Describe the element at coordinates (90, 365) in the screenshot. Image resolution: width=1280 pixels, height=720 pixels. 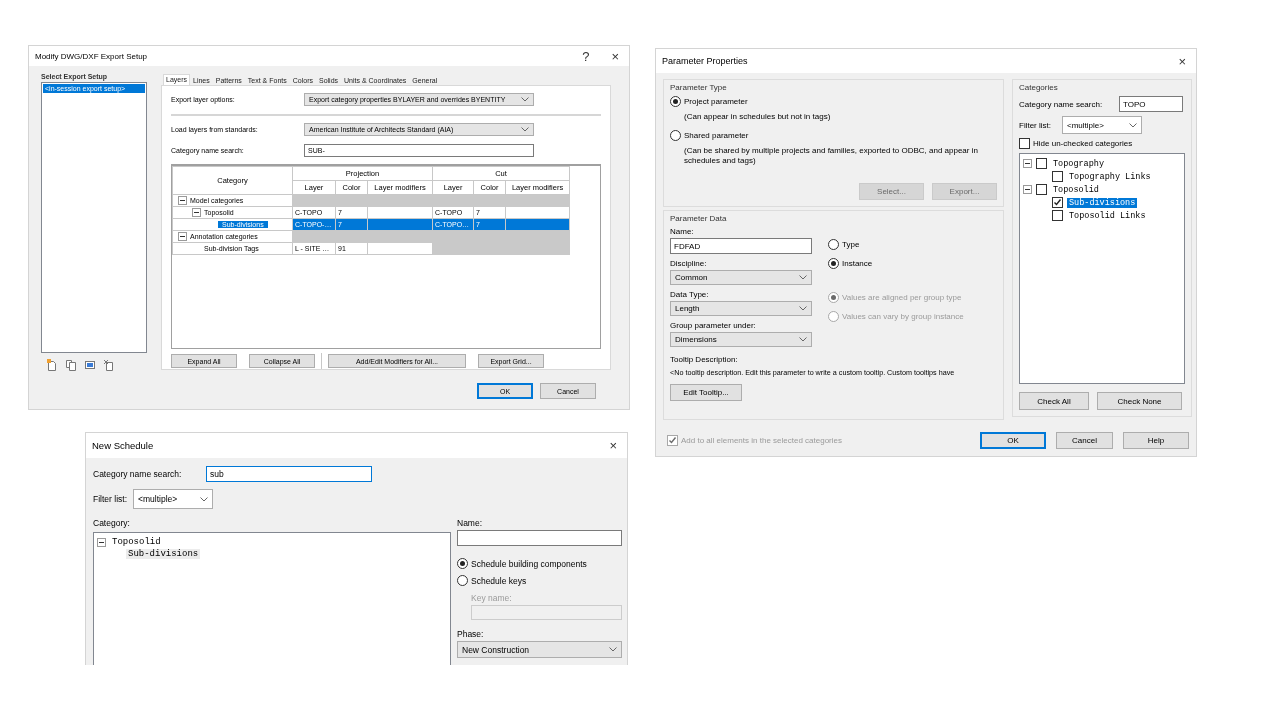
I see `rename-icon` at that location.